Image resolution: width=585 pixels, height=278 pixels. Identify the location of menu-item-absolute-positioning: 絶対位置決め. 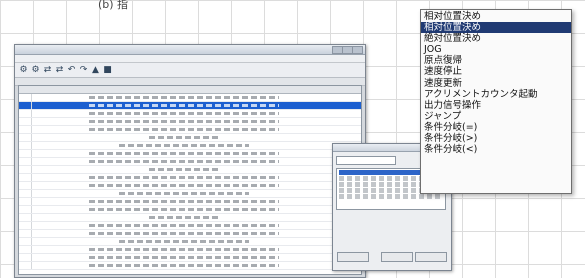
(496, 38).